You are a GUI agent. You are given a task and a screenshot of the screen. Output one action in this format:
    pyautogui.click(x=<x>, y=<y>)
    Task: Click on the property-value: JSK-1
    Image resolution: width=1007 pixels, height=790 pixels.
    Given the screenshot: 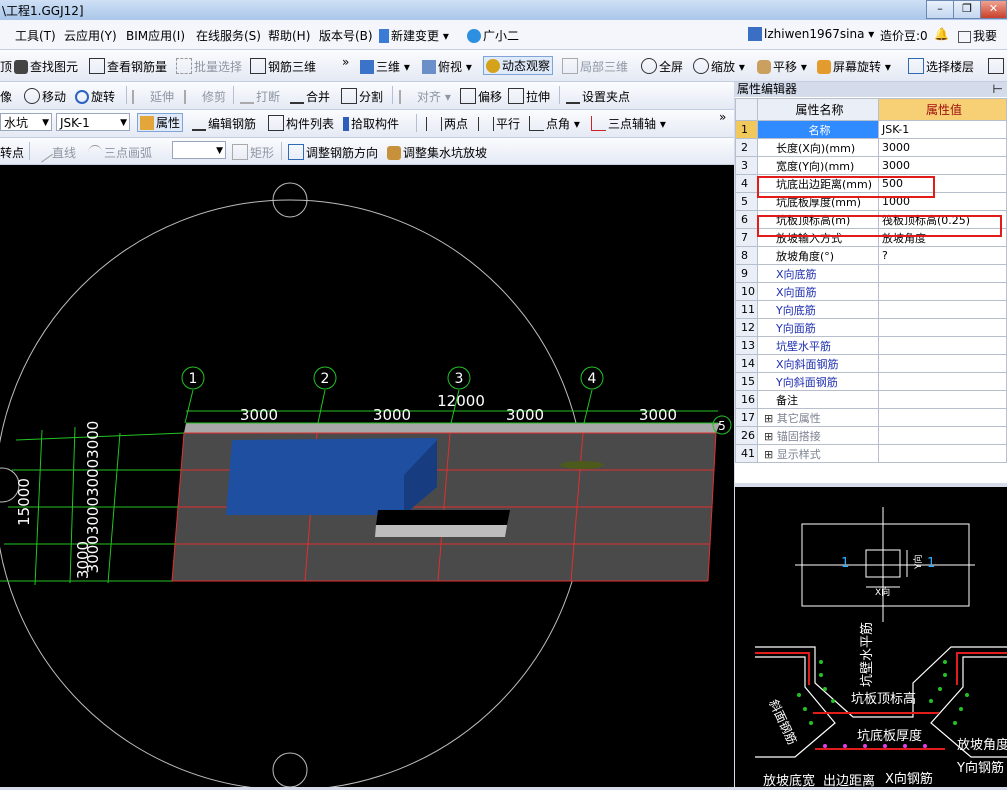 What is the action you would take?
    pyautogui.click(x=942, y=129)
    